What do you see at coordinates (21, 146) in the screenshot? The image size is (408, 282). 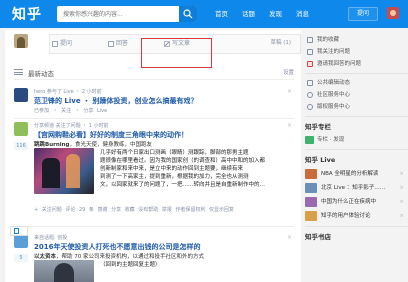 I see `vote-count: 116` at bounding box center [21, 146].